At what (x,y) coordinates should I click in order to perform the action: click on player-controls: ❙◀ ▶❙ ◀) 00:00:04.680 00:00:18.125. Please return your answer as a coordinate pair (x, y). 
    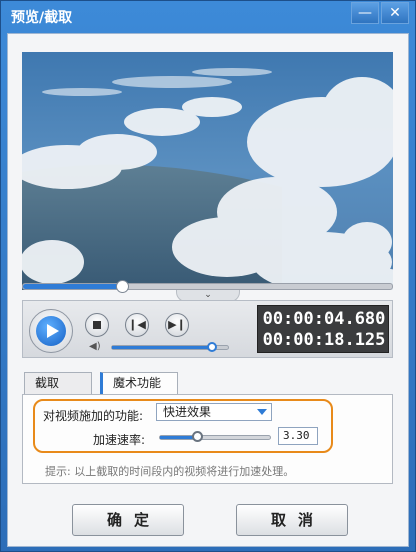
    Looking at the image, I should click on (207, 329).